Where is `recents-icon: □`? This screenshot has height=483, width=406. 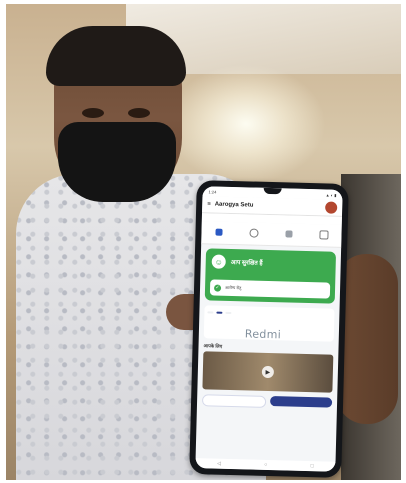
recents-icon: □ is located at coordinates (312, 466).